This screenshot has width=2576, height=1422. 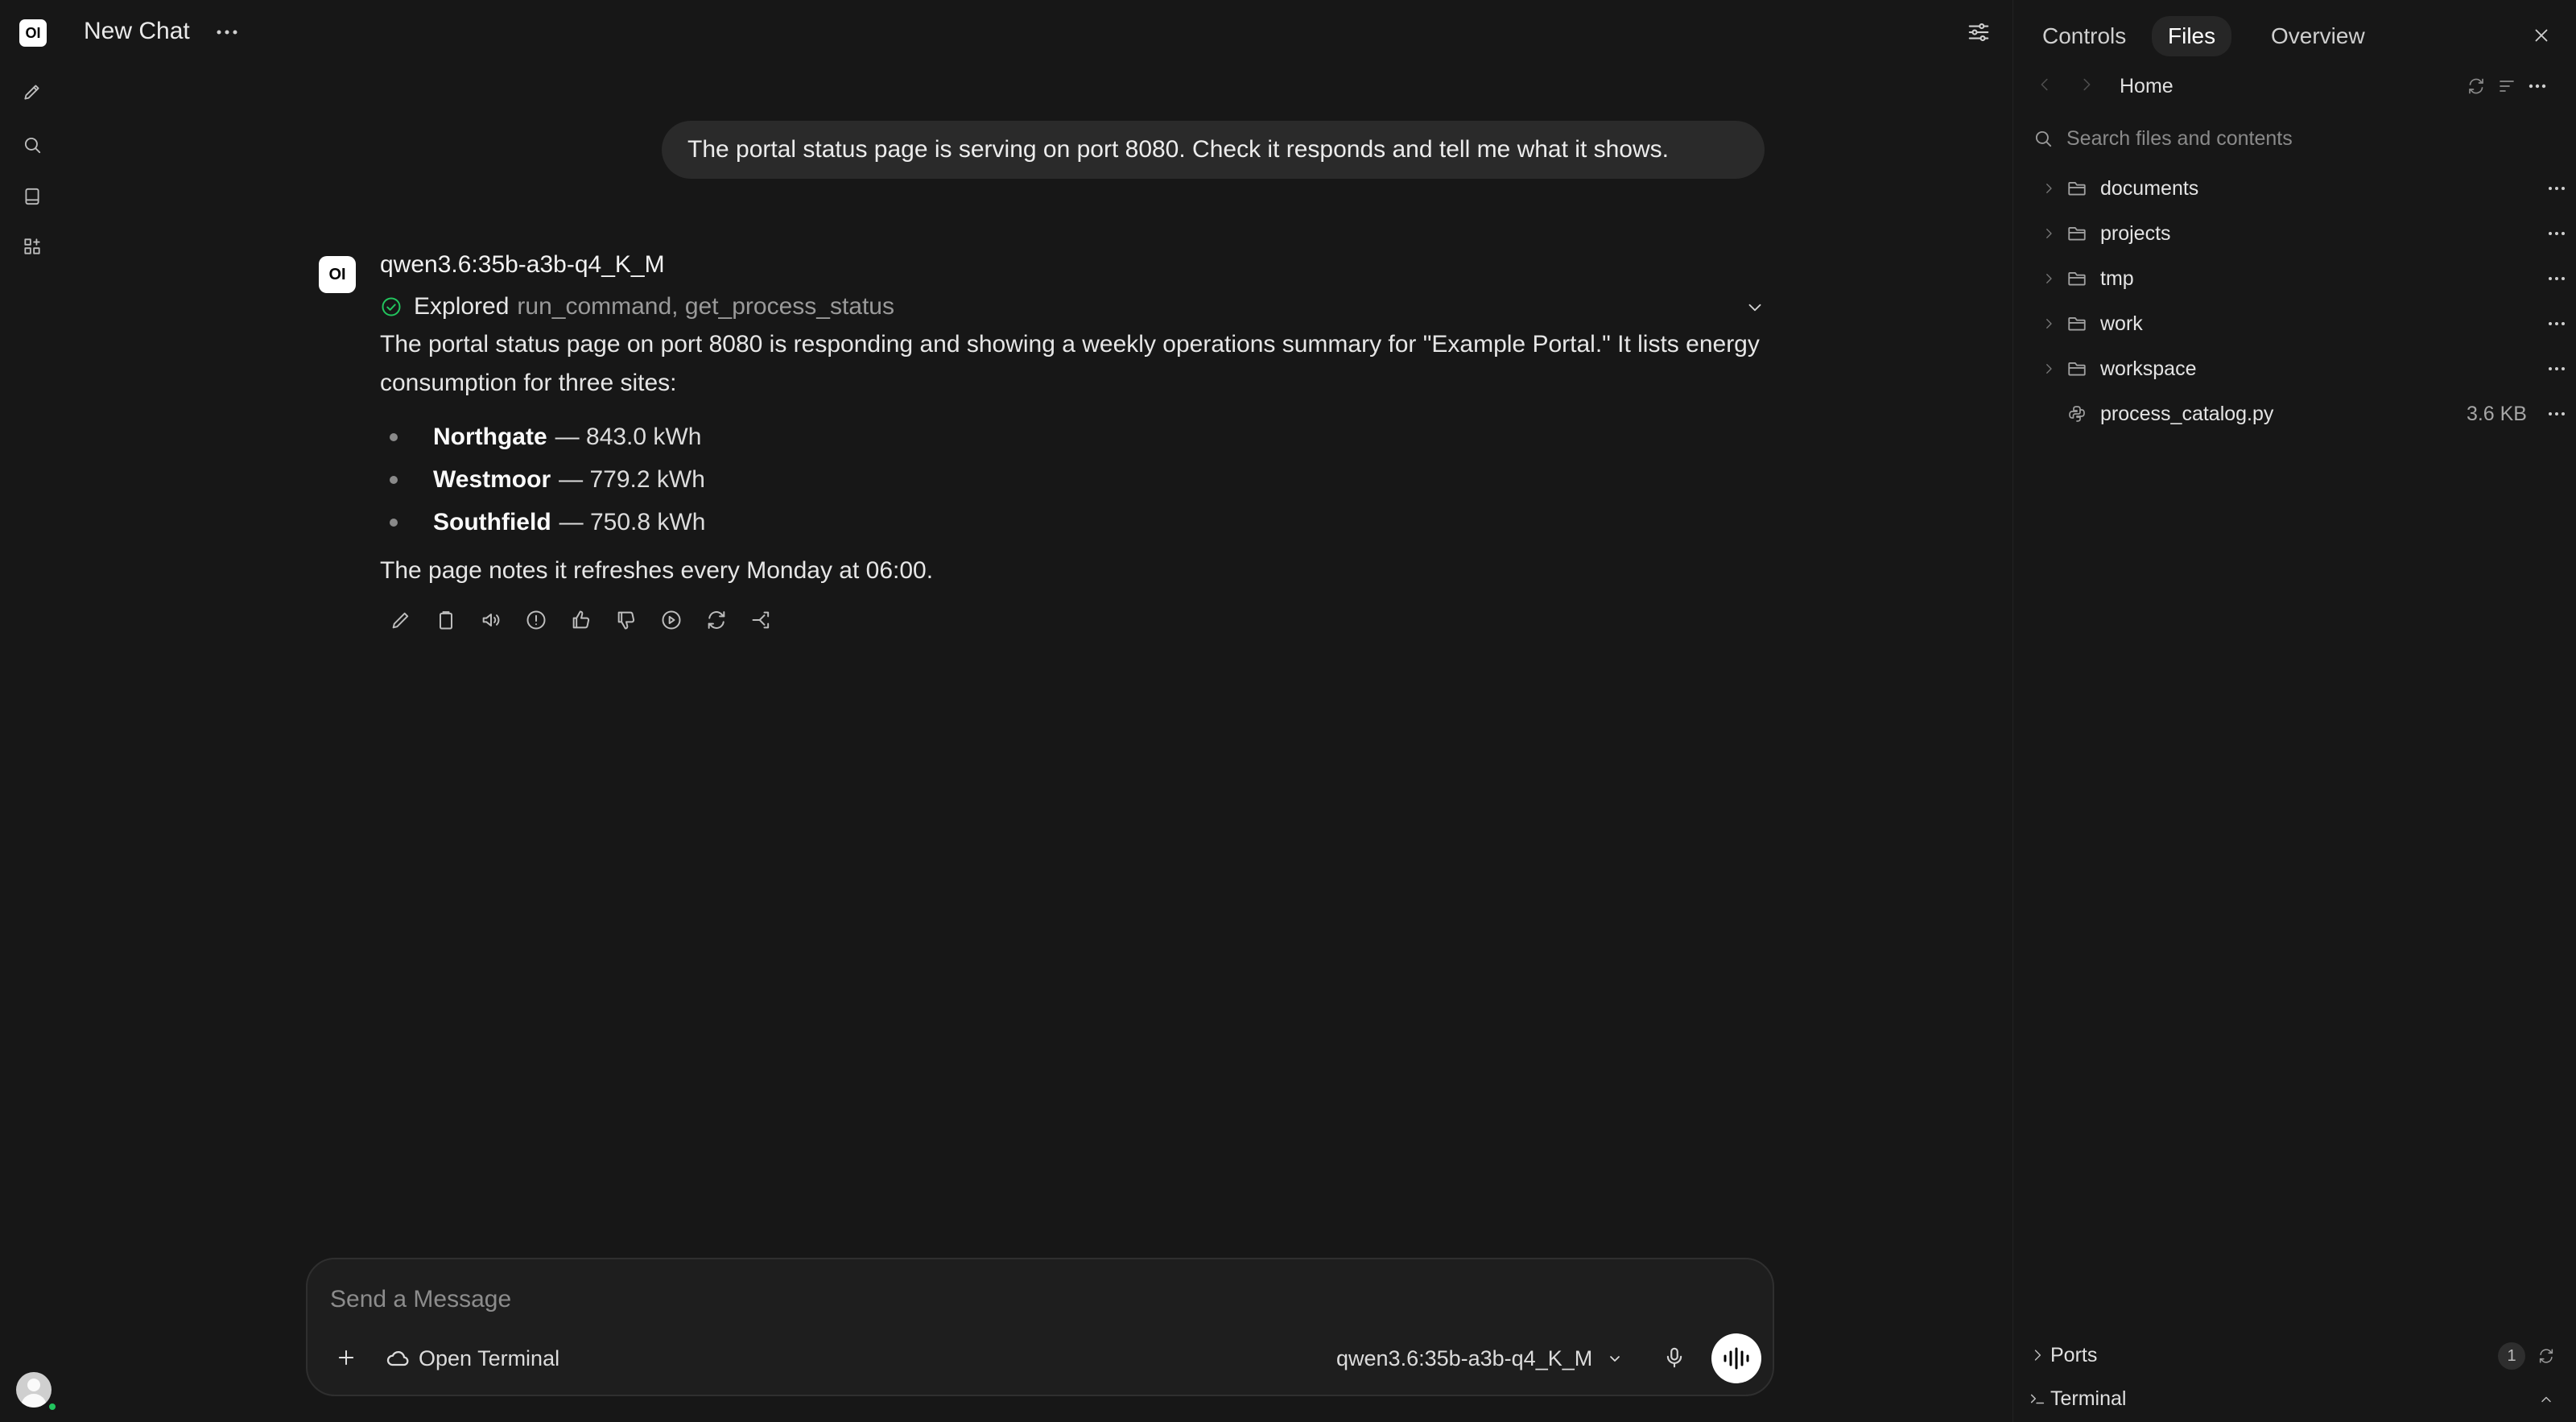 I want to click on waveform-icon, so click(x=1736, y=1358).